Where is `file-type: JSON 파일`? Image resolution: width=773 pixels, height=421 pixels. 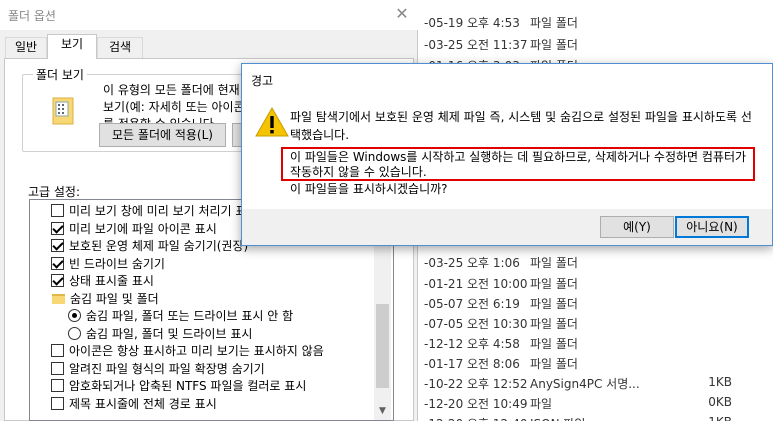
file-type: JSON 파일 is located at coordinates (557, 418).